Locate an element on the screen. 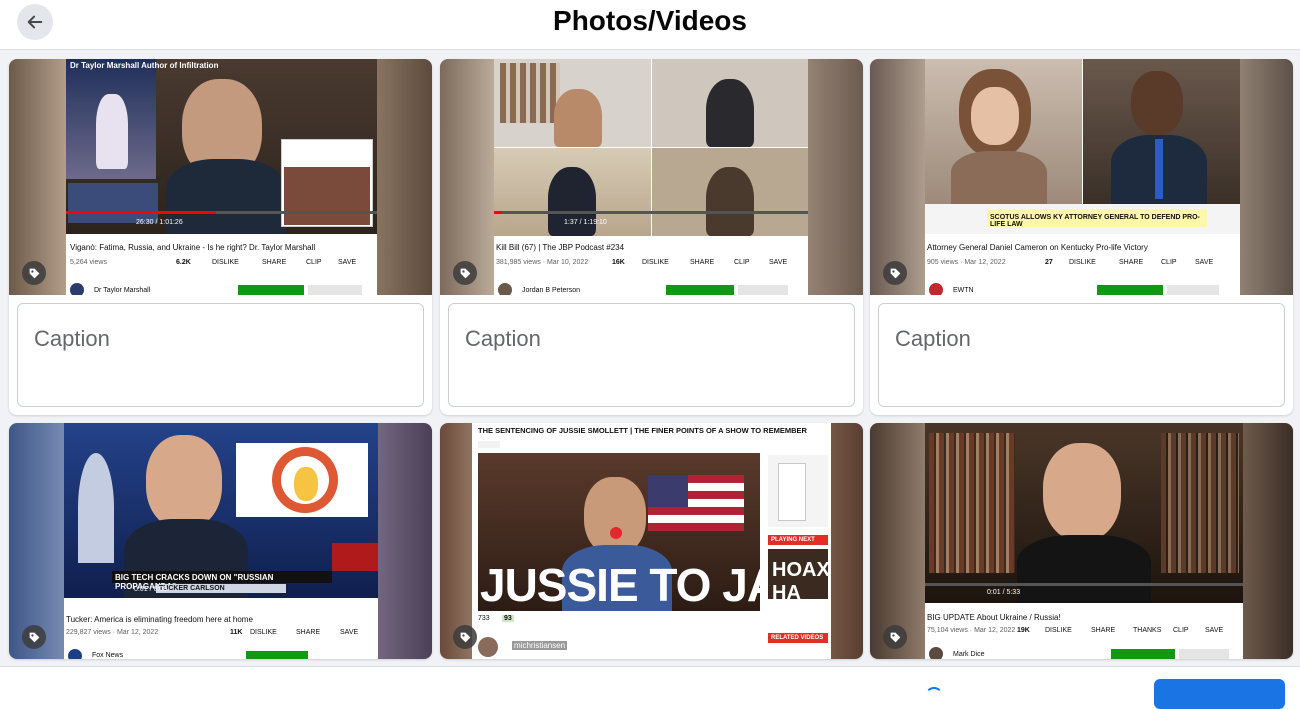  video-title: BIG UPDATE About Ukraine / Russia! is located at coordinates (994, 617).